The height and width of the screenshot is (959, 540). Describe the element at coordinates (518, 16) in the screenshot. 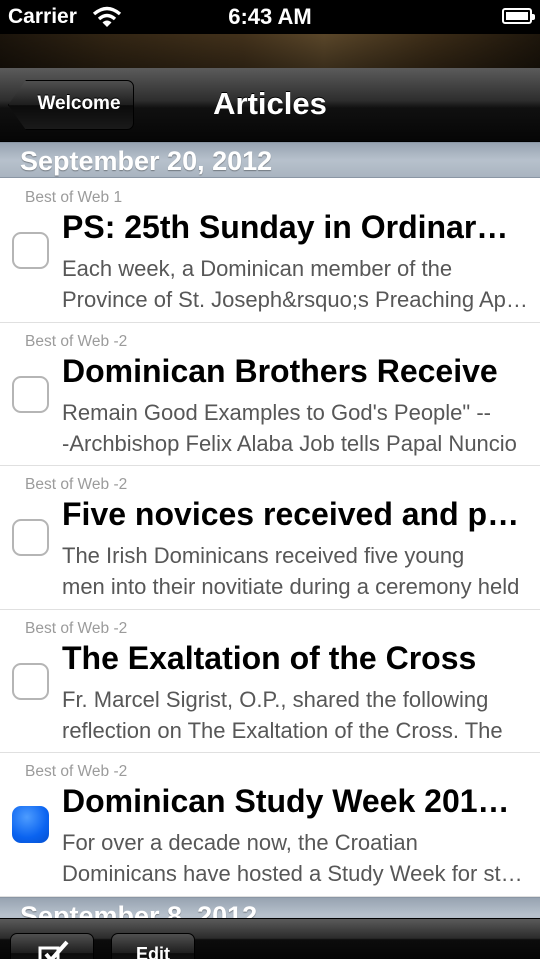

I see `battery-icon` at that location.